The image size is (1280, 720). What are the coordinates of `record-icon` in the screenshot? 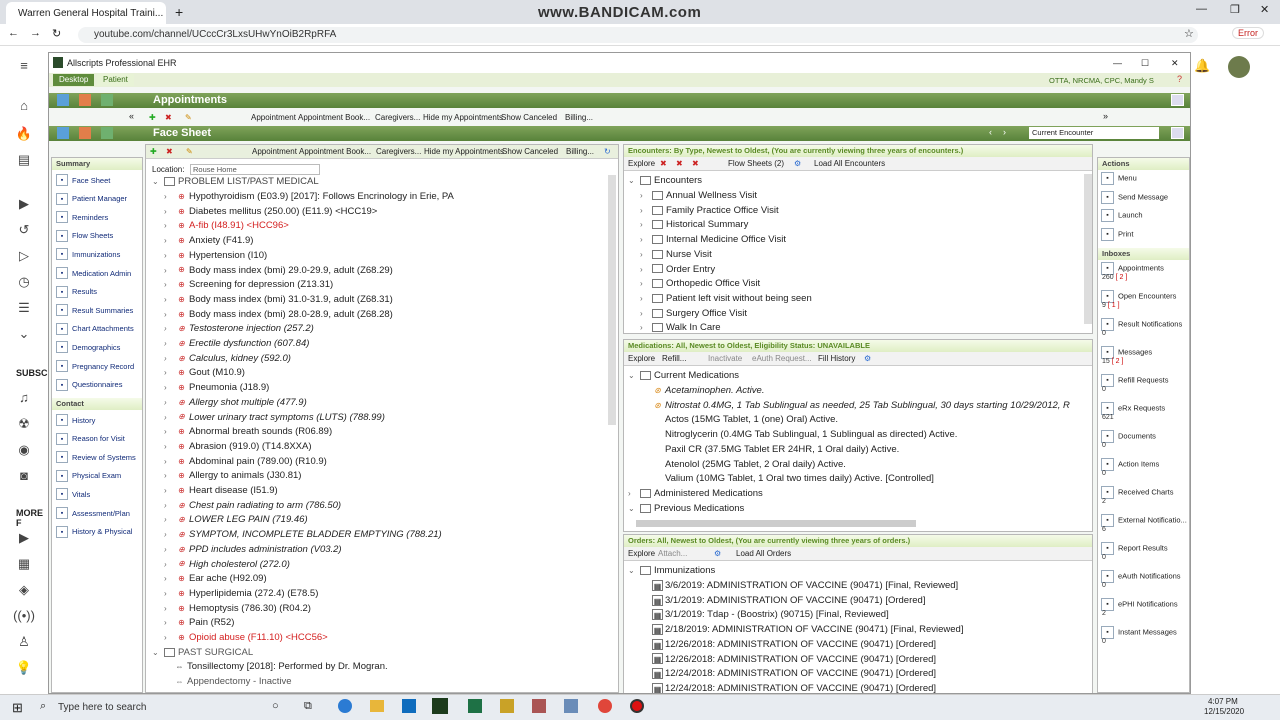 It's located at (637, 706).